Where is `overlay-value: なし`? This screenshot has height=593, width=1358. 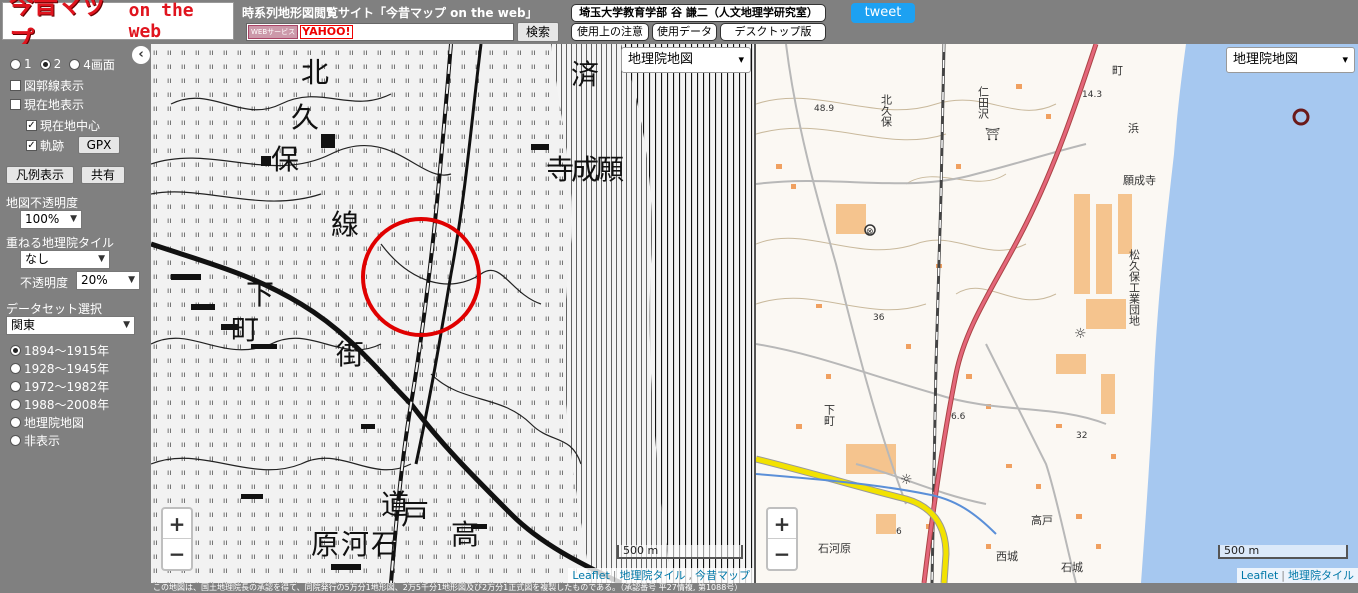
overlay-value: なし is located at coordinates (37, 259).